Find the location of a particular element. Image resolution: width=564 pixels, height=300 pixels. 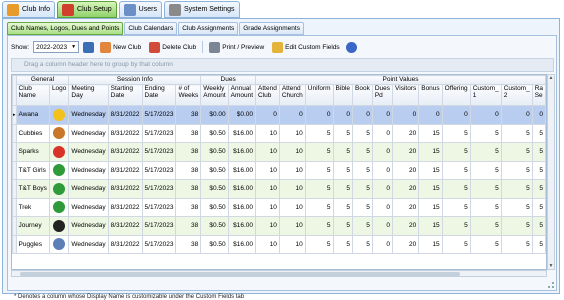

club-name-cell: Trek is located at coordinates (32, 207).